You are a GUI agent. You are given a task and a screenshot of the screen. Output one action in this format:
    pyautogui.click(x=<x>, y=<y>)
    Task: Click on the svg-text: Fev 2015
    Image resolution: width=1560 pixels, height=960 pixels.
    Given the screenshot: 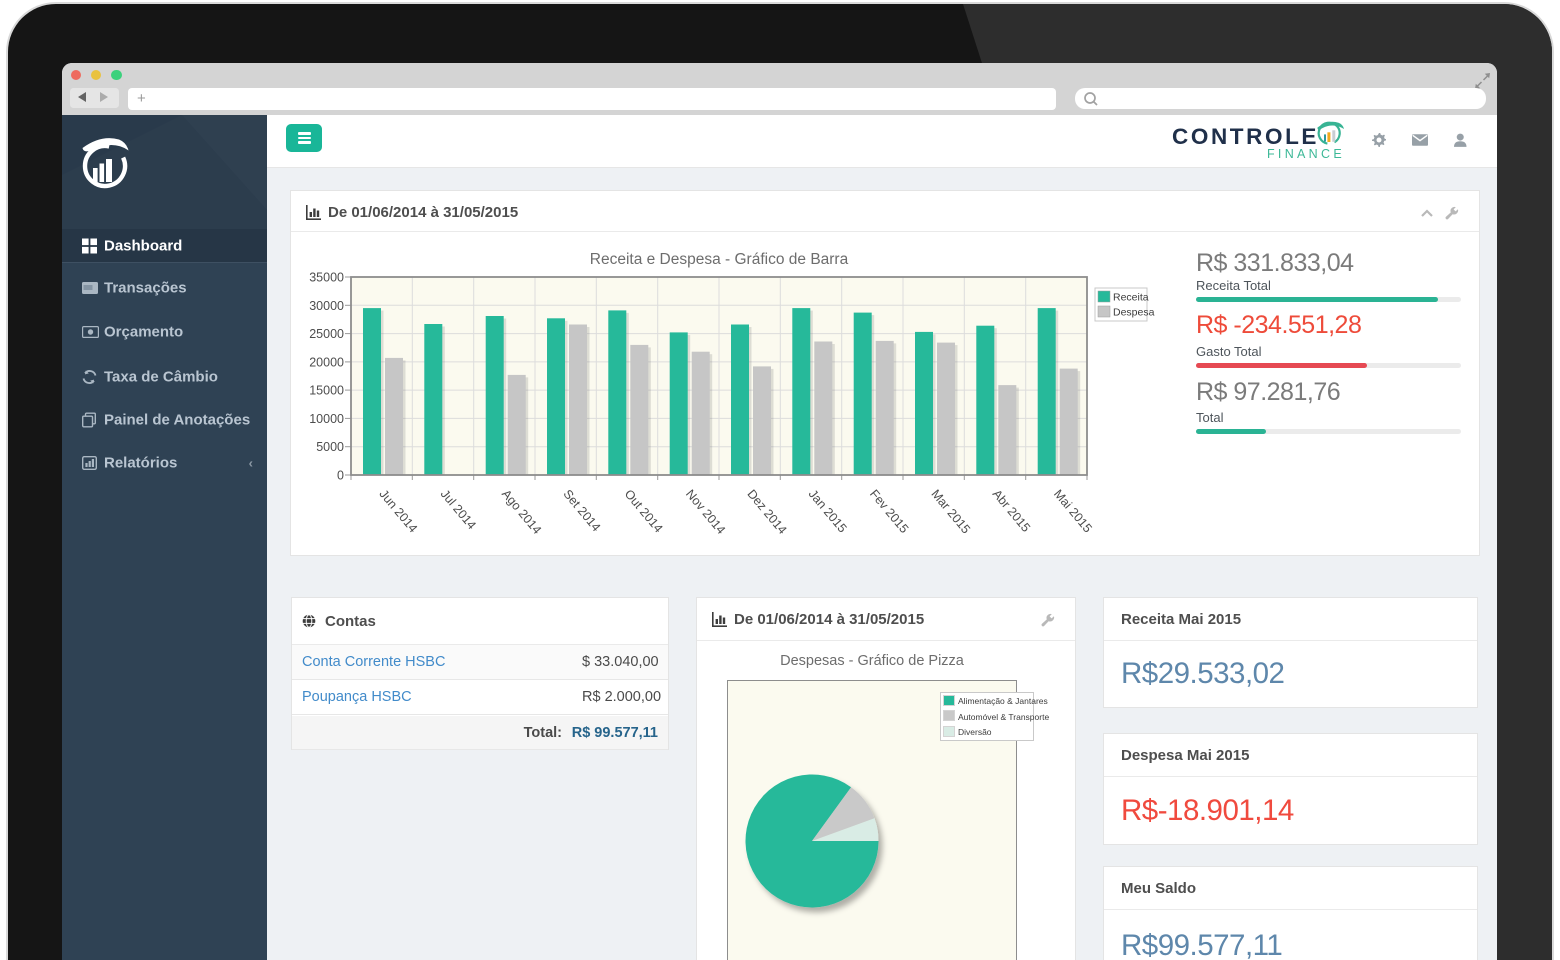 What is the action you would take?
    pyautogui.click(x=889, y=511)
    